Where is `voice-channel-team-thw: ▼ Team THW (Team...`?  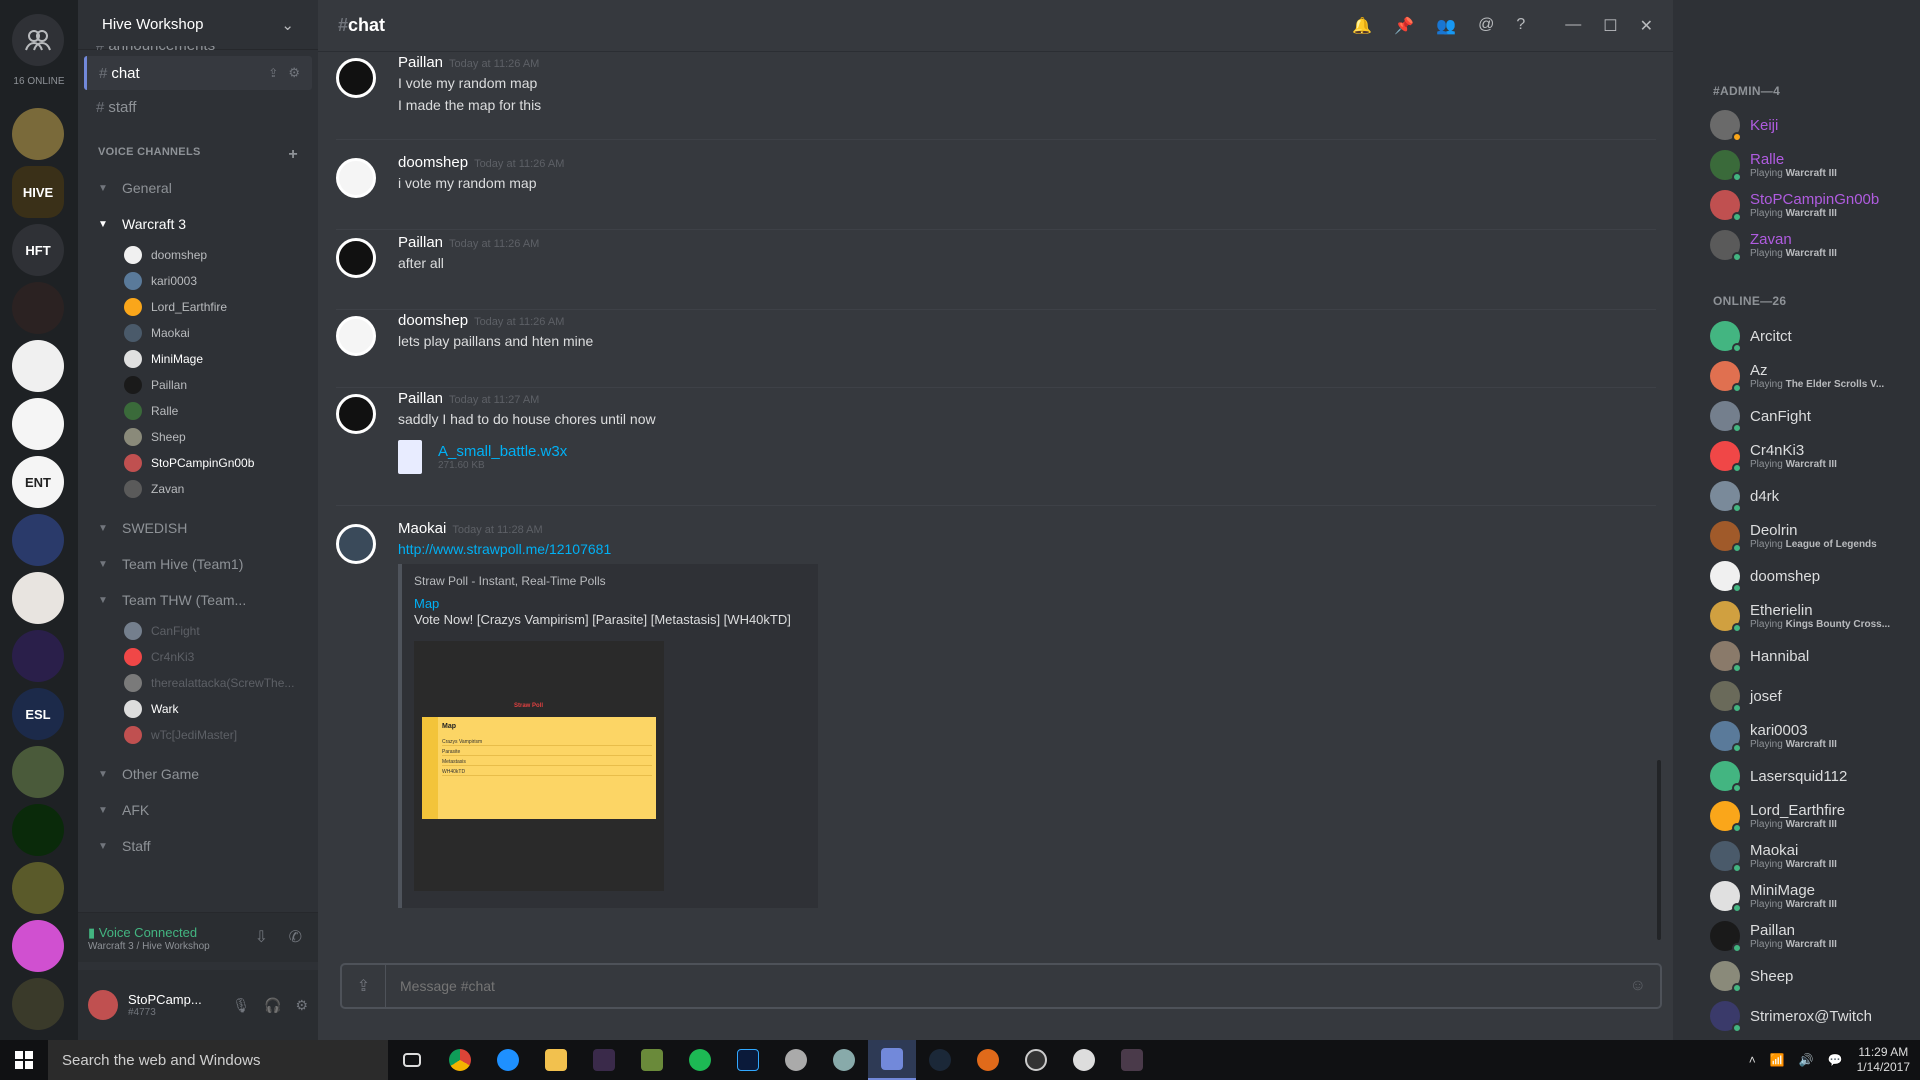 voice-channel-team-thw: ▼ Team THW (Team... is located at coordinates (198, 600).